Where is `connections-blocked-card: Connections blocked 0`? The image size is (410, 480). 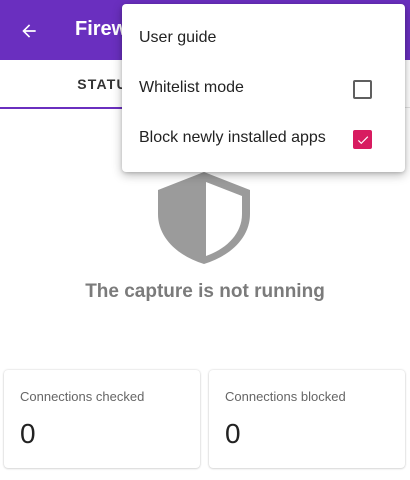
connections-blocked-card: Connections blocked 0 is located at coordinates (307, 419).